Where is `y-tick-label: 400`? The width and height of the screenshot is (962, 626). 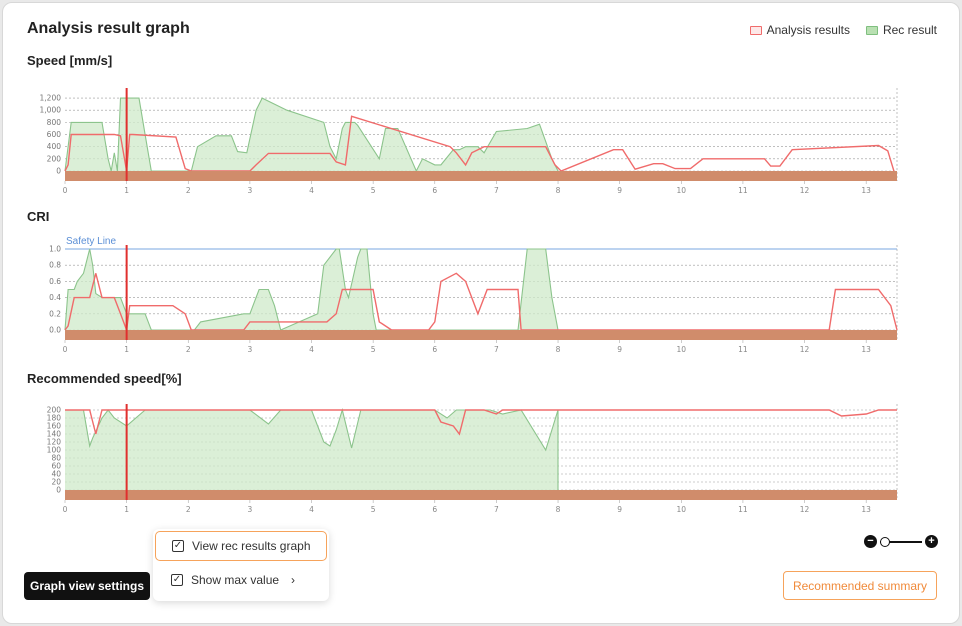 y-tick-label: 400 is located at coordinates (54, 146).